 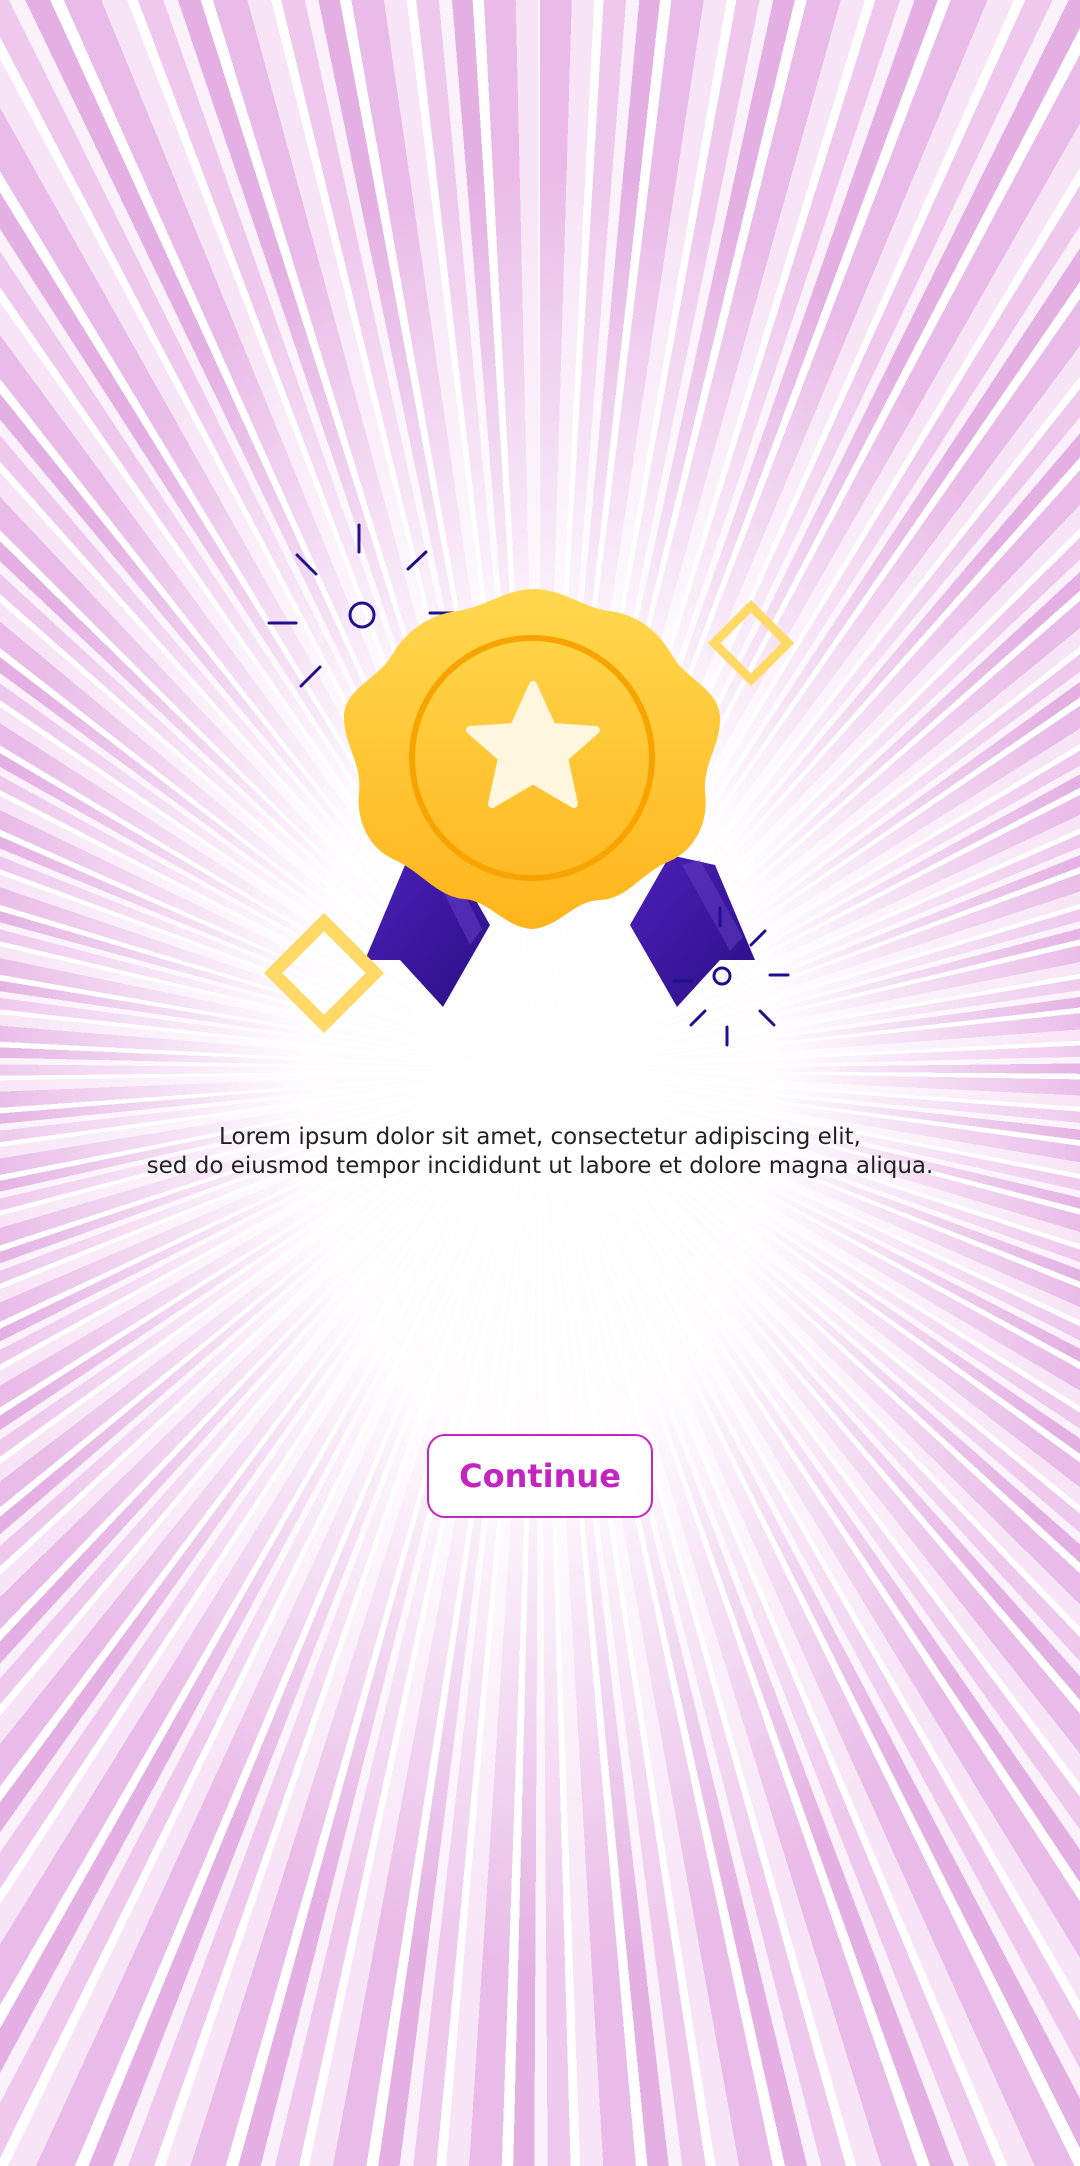 I want to click on continue-button: Continue, so click(x=540, y=1476).